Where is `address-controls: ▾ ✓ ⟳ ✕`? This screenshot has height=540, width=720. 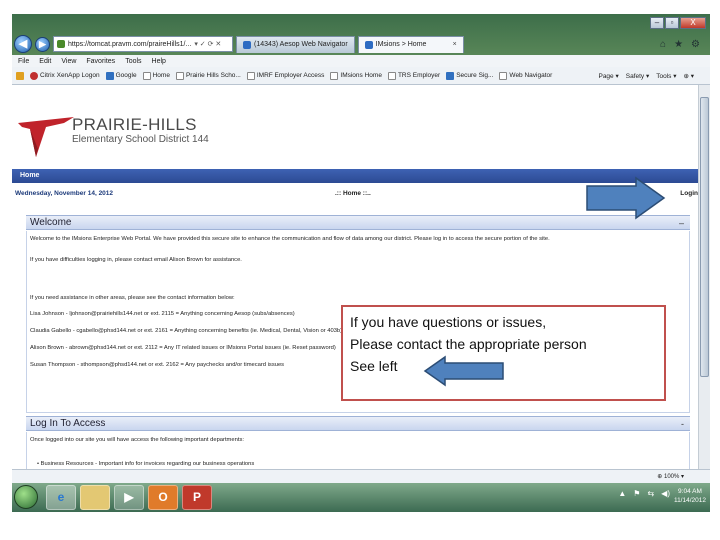 address-controls: ▾ ✓ ⟳ ✕ is located at coordinates (207, 44).